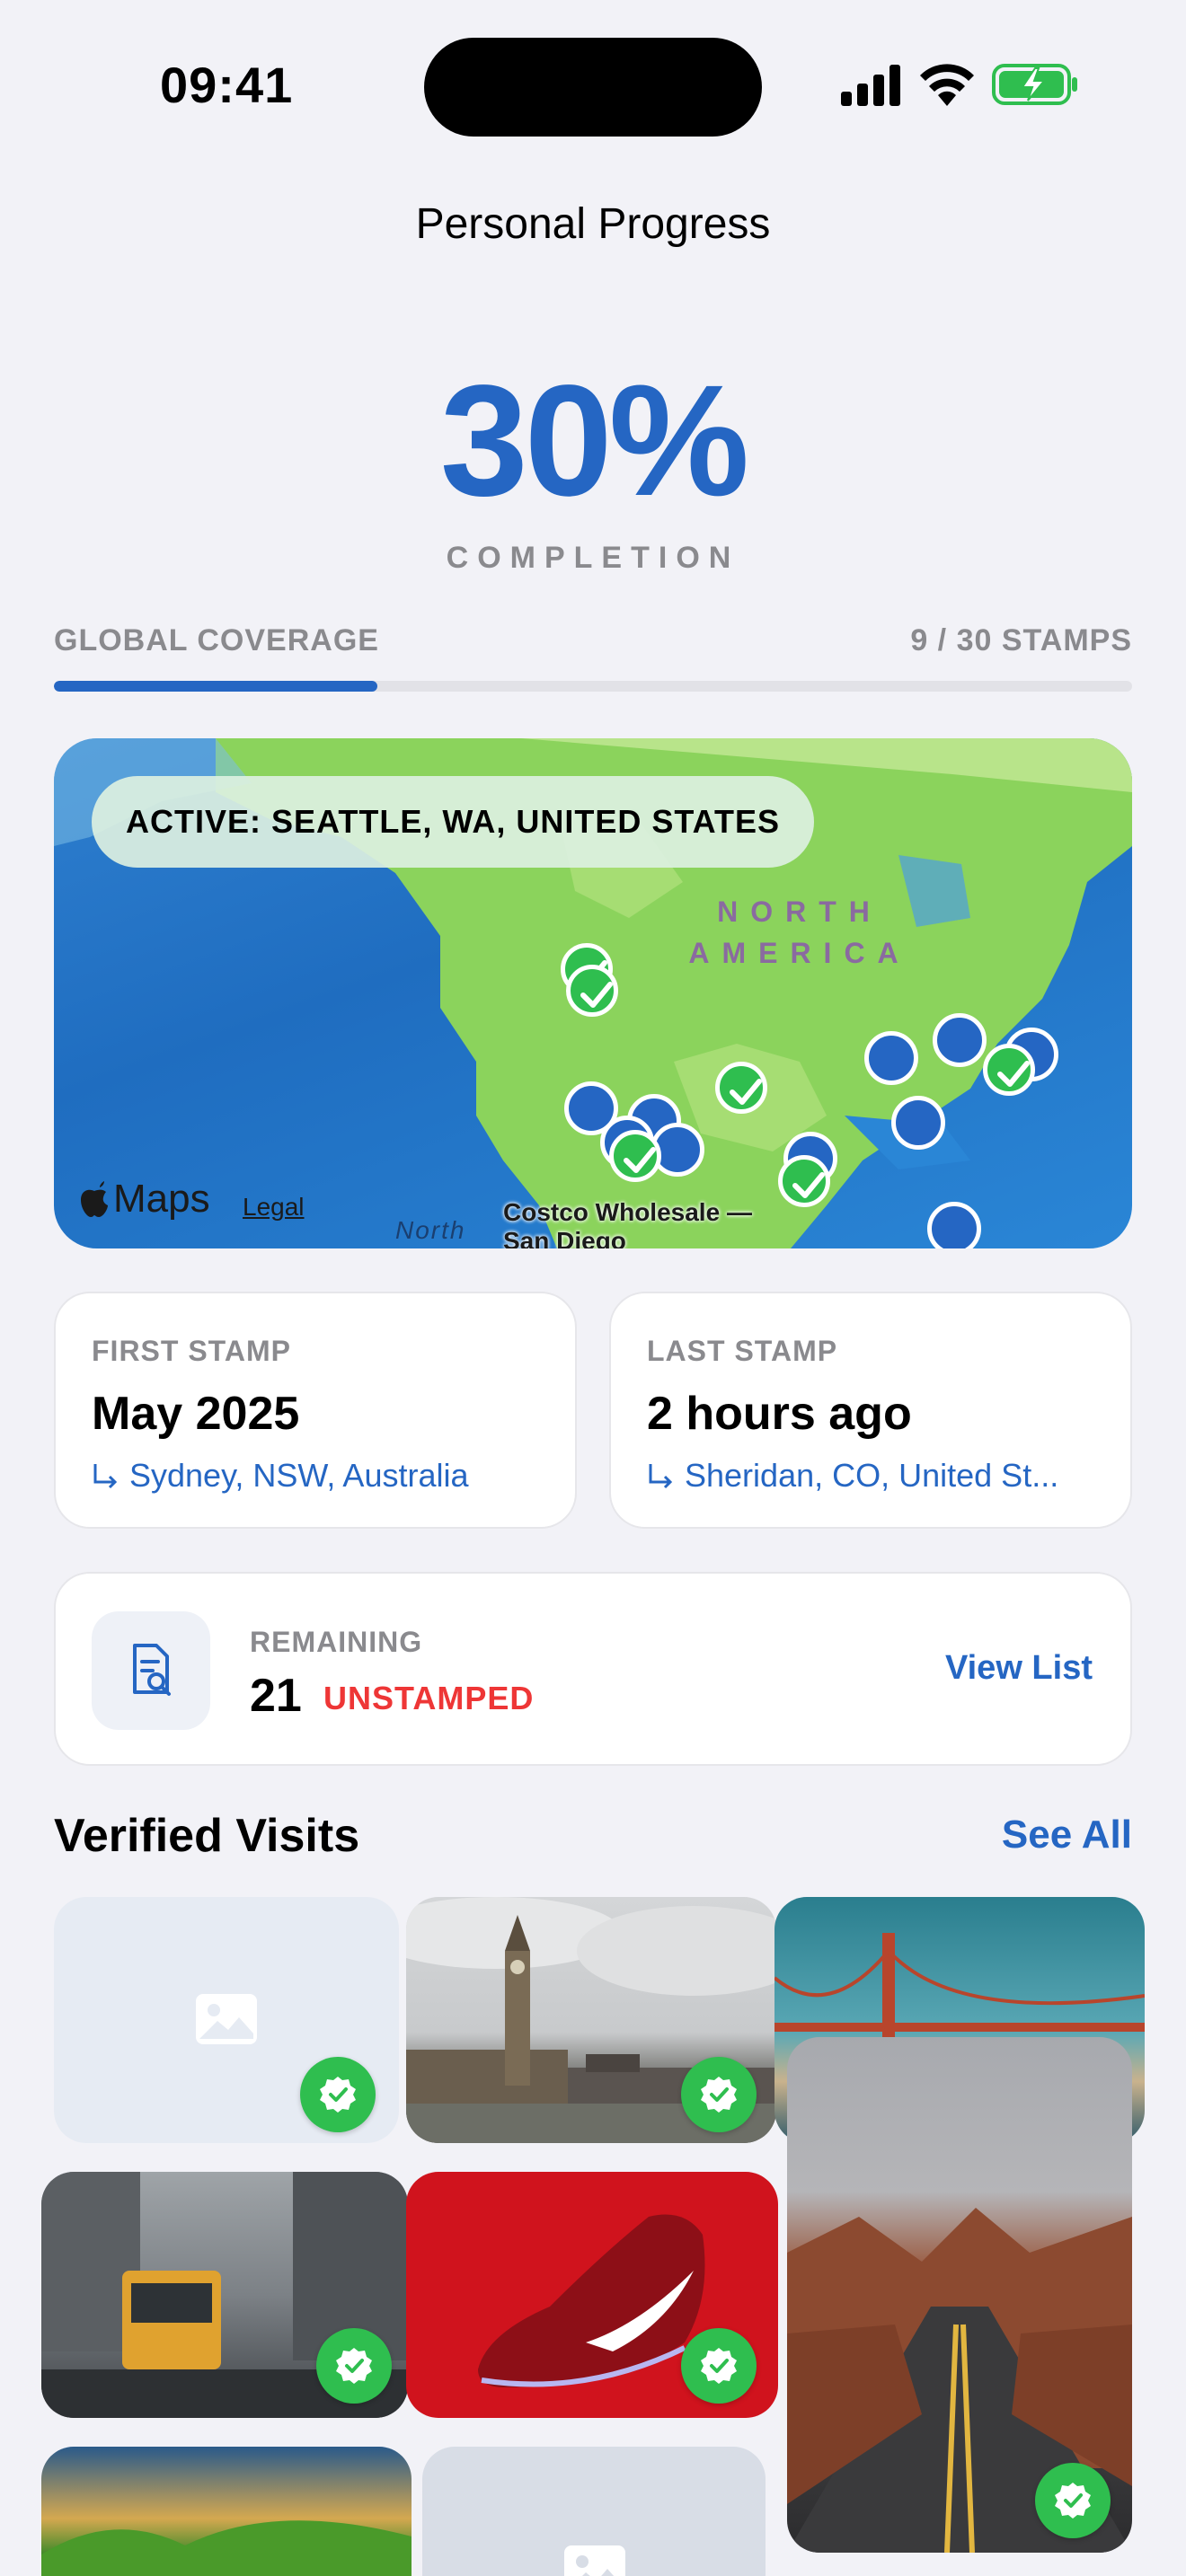  What do you see at coordinates (593, 87) in the screenshot?
I see `dynamic-island` at bounding box center [593, 87].